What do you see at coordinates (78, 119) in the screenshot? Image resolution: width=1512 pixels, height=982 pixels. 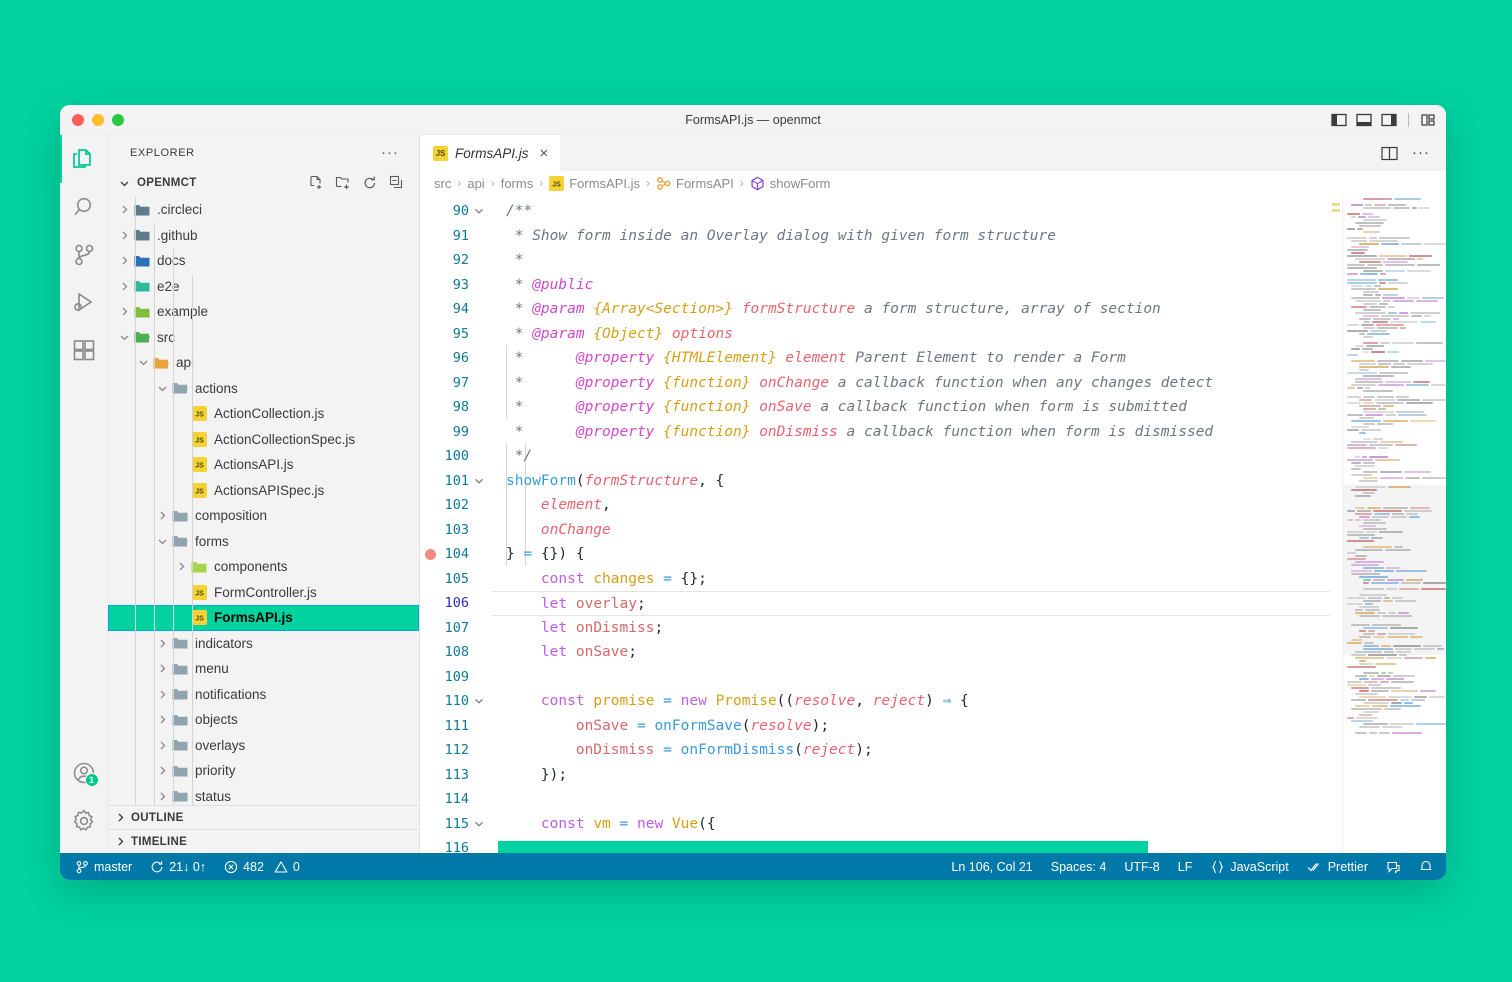 I see `close-window-button` at bounding box center [78, 119].